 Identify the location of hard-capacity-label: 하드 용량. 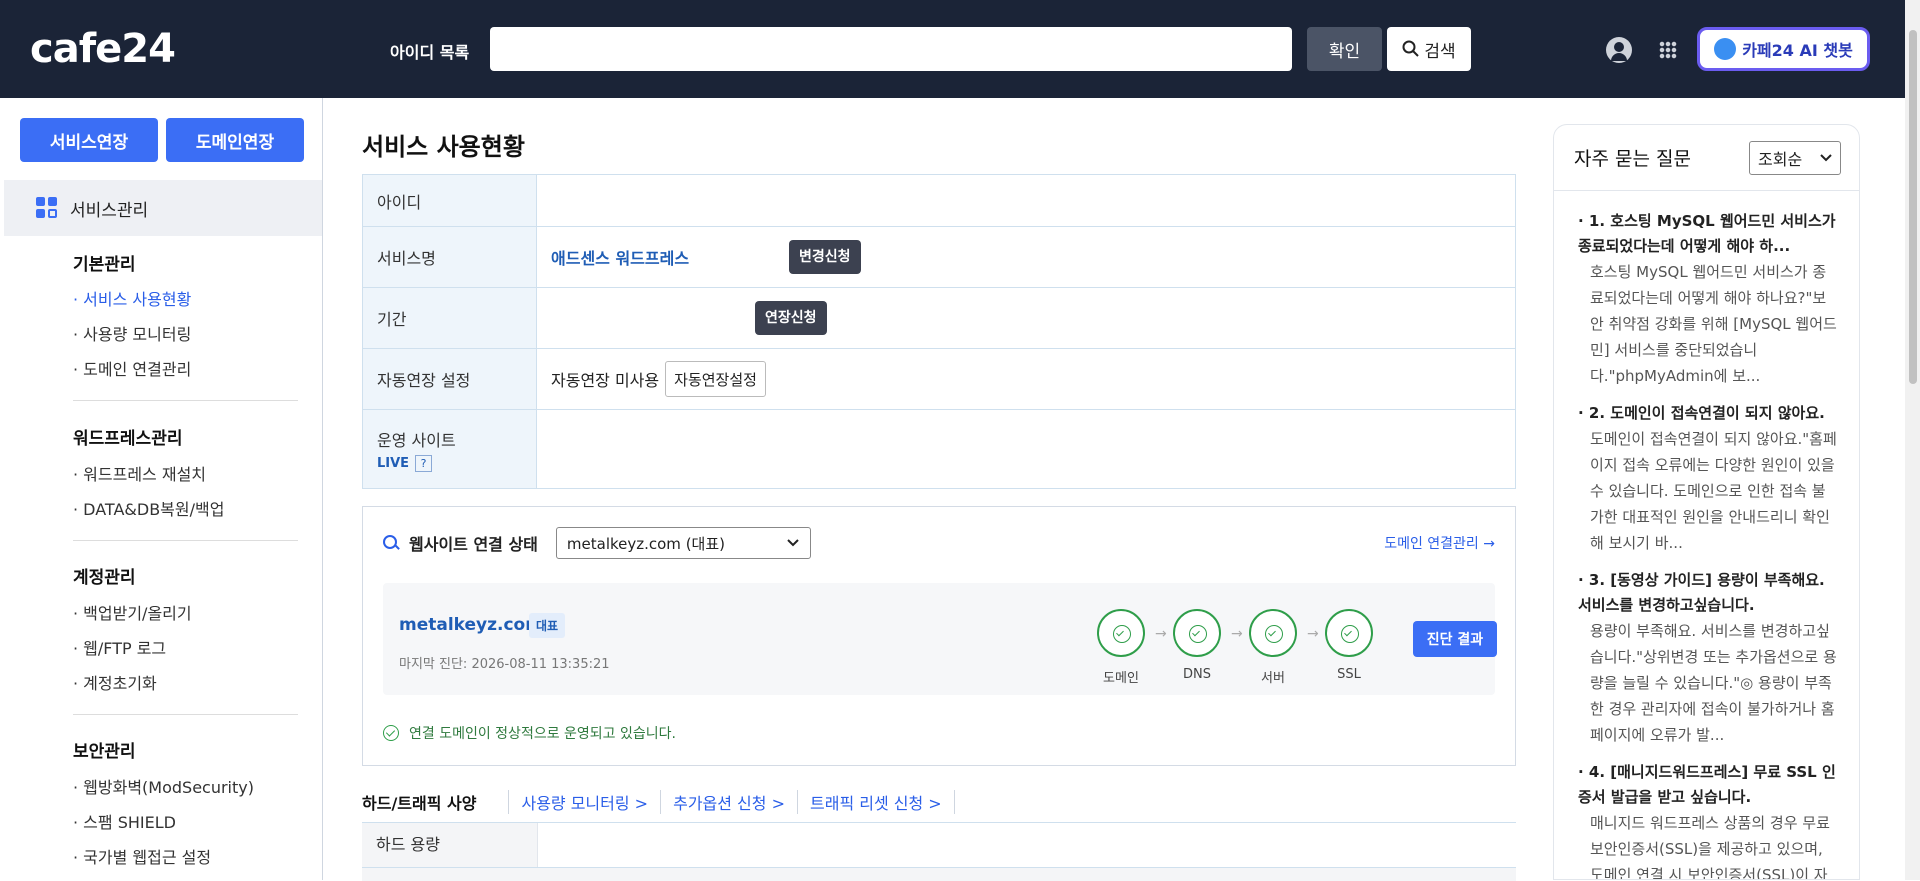
(450, 845).